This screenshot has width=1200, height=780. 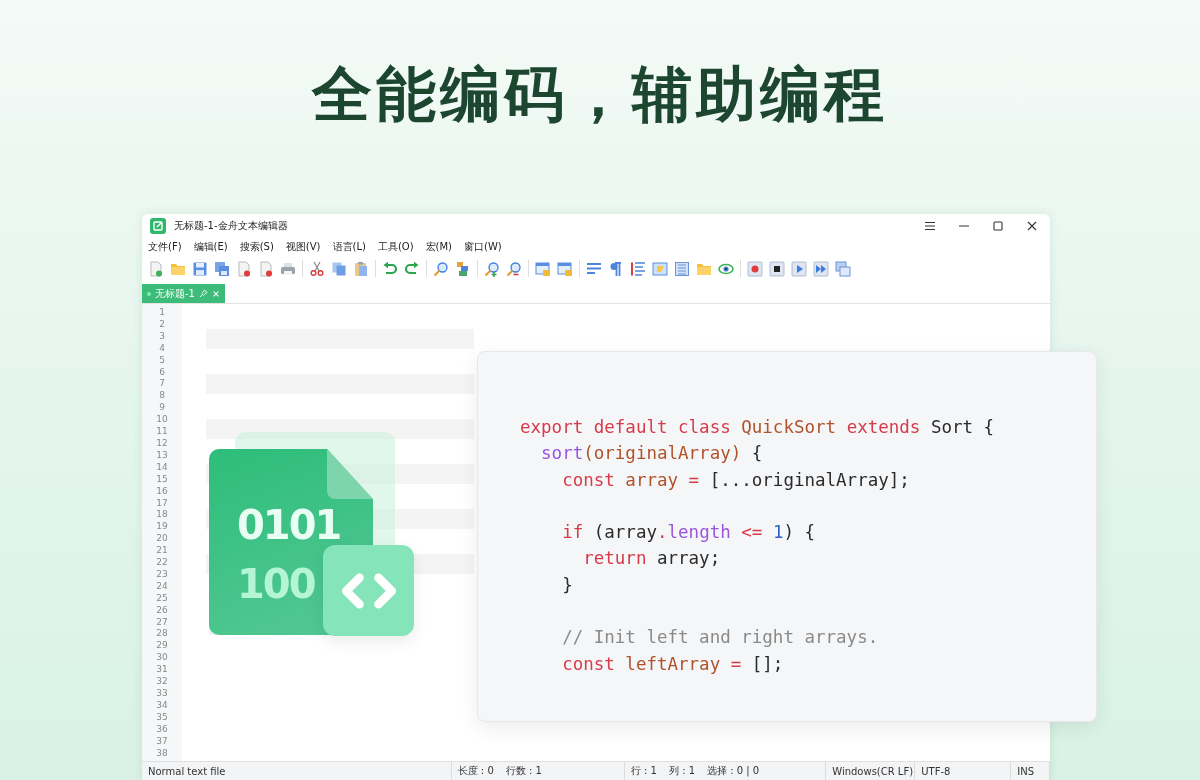 I want to click on row-status: 行 : 1, so click(x=643, y=771).